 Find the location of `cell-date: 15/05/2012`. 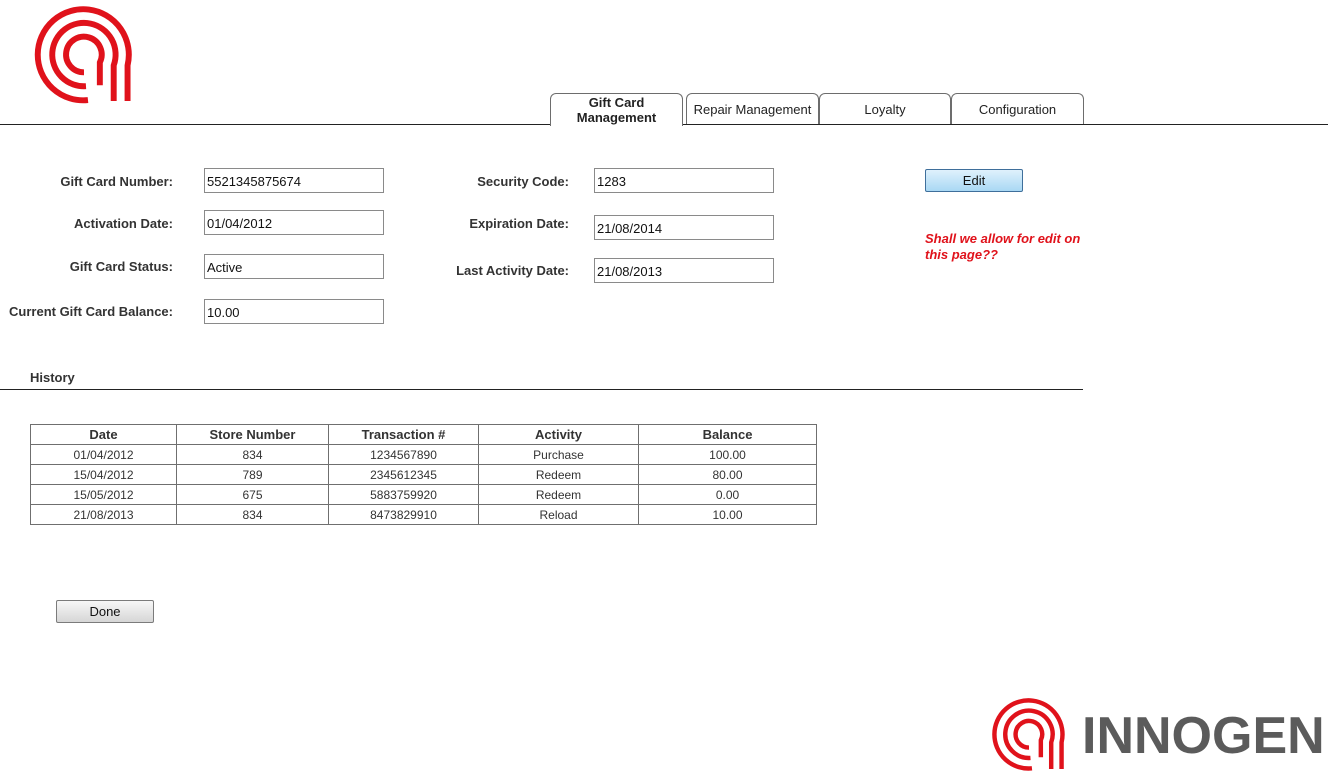

cell-date: 15/05/2012 is located at coordinates (103, 494).